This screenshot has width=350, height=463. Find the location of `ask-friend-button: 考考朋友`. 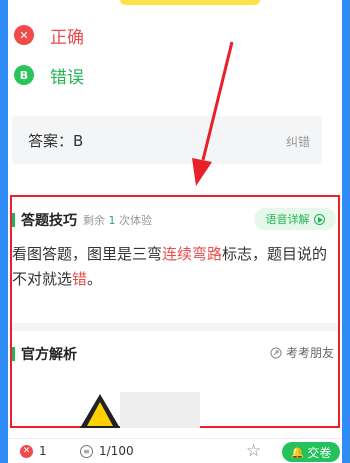

ask-friend-button: 考考朋友 is located at coordinates (302, 352).